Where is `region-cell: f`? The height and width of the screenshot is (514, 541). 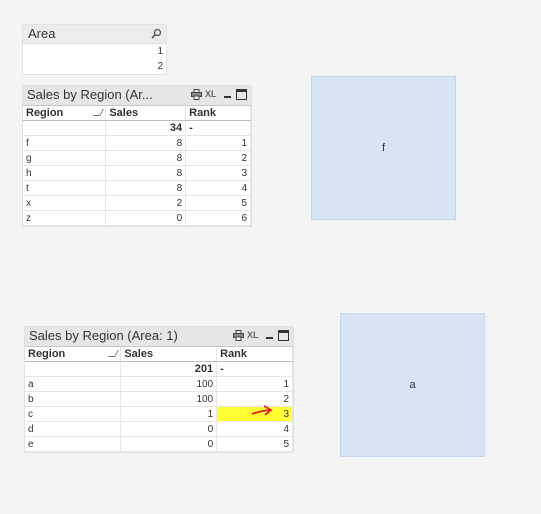
region-cell: f is located at coordinates (65, 143).